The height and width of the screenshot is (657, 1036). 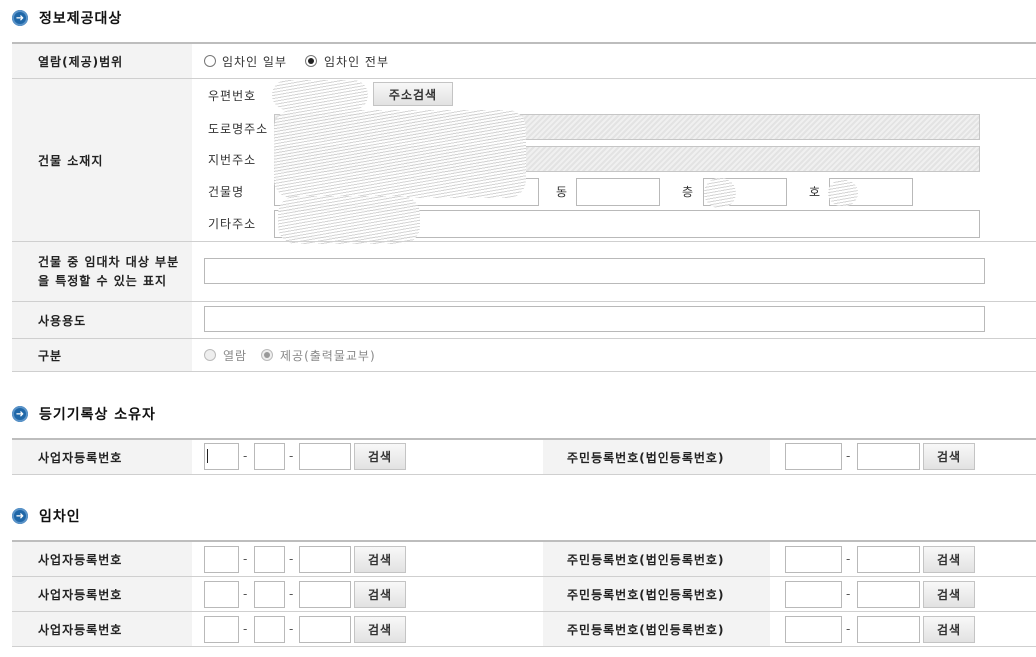 What do you see at coordinates (269, 559) in the screenshot?
I see `tenant-1-business-number-part2` at bounding box center [269, 559].